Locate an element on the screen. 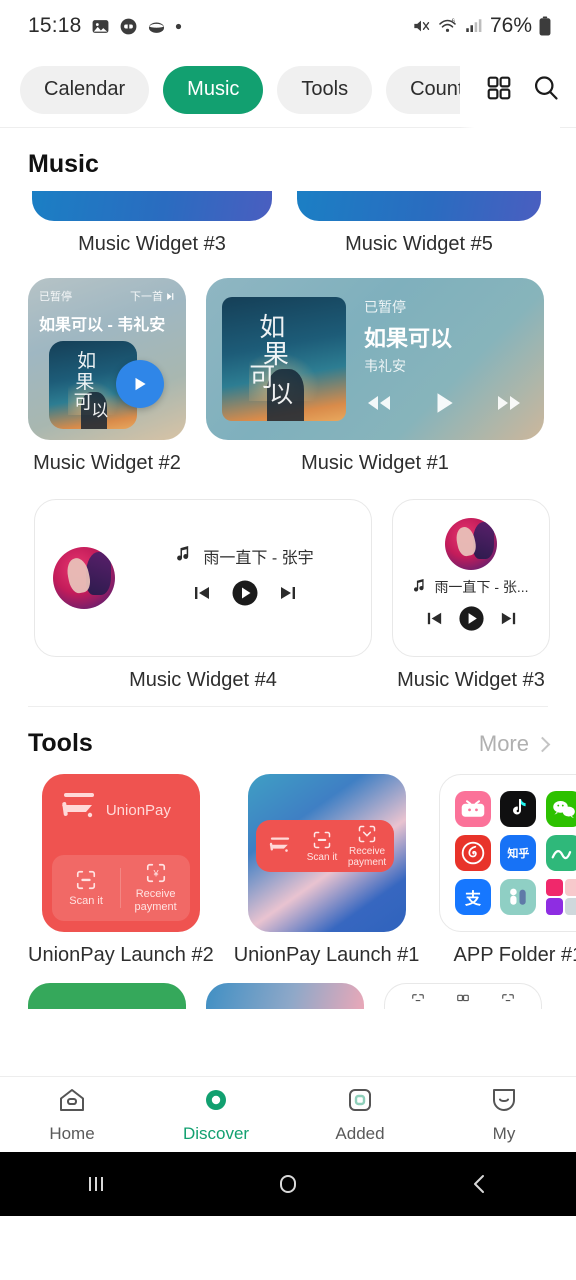 The height and width of the screenshot is (1280, 576). app-folder-preview: 知乎 支 is located at coordinates (507, 853).